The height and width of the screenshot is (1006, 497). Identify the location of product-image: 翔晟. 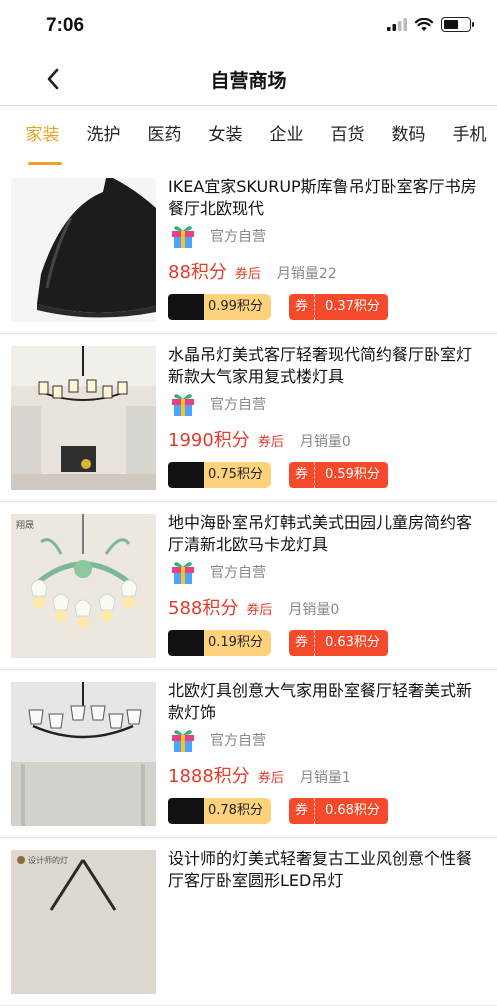
(83, 586).